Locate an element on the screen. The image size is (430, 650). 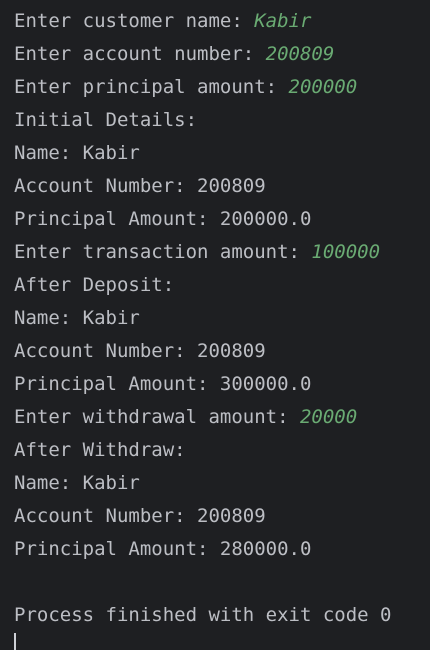
user-input: 100000 is located at coordinates (346, 252).